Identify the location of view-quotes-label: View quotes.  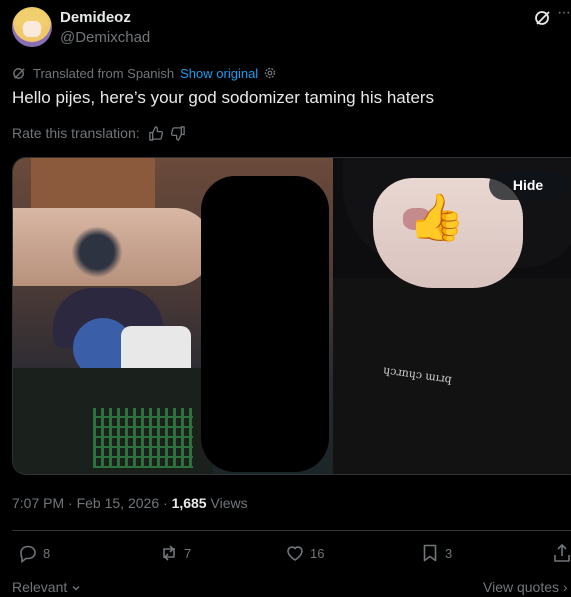
(521, 587).